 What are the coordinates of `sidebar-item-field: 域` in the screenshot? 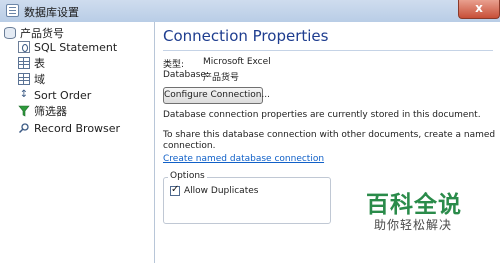 It's located at (31, 79).